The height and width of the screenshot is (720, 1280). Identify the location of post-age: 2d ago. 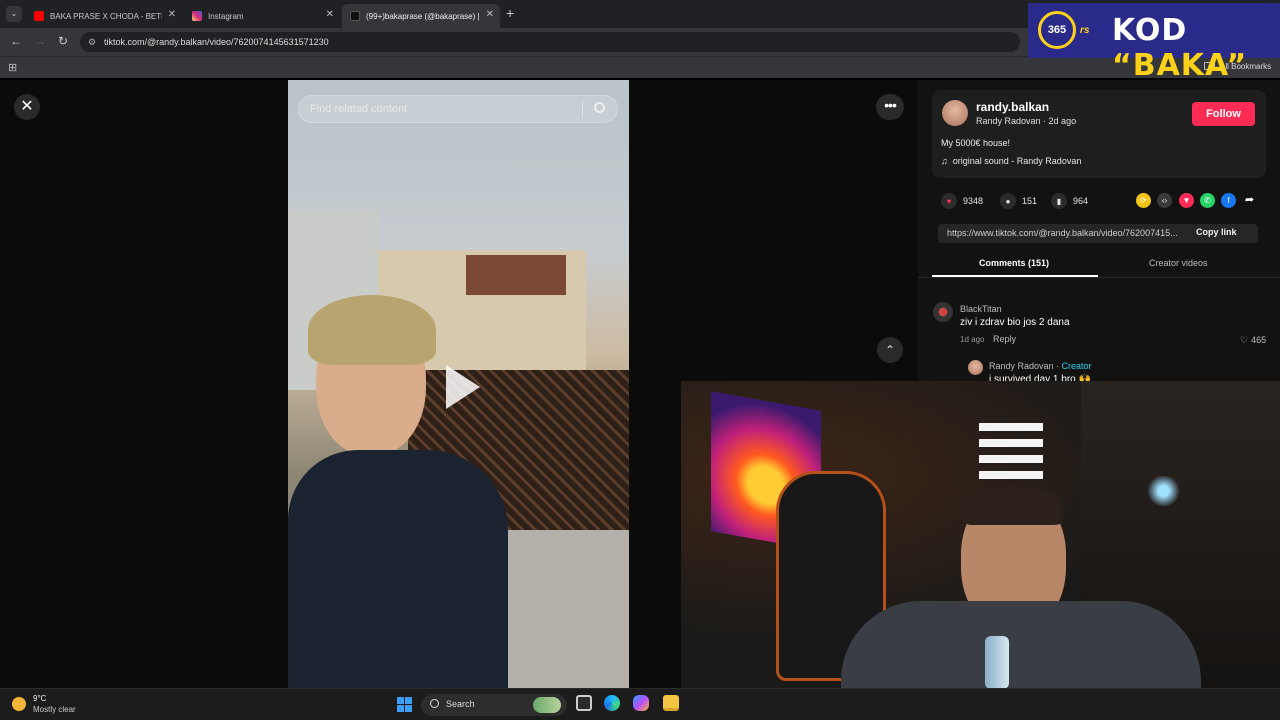
(1062, 121).